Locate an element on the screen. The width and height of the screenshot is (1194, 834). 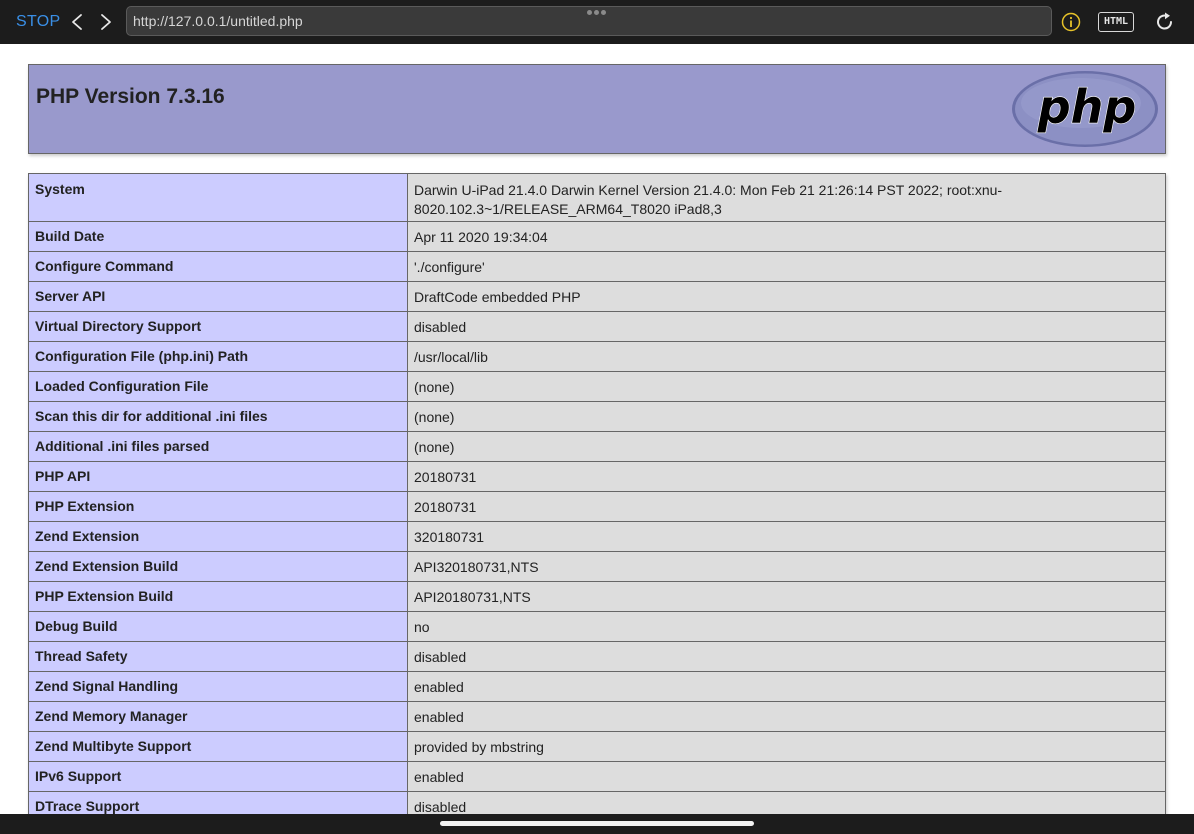
html-source-button: HTML is located at coordinates (1116, 22).